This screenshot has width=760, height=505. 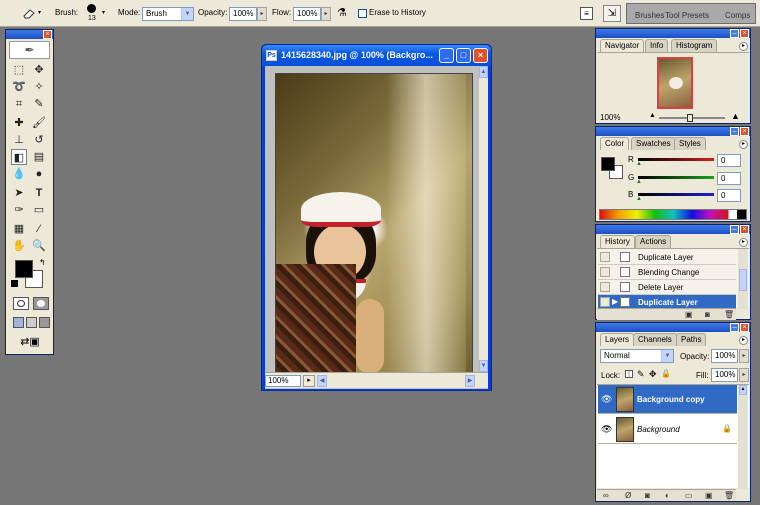 I want to click on tab-navigator: Navigator, so click(x=622, y=45).